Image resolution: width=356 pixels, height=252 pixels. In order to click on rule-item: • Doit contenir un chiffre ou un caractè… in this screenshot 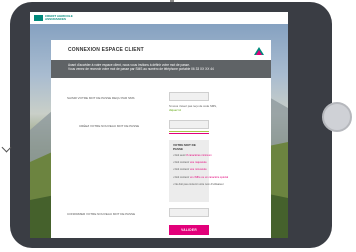, I will do `click(201, 177)`.